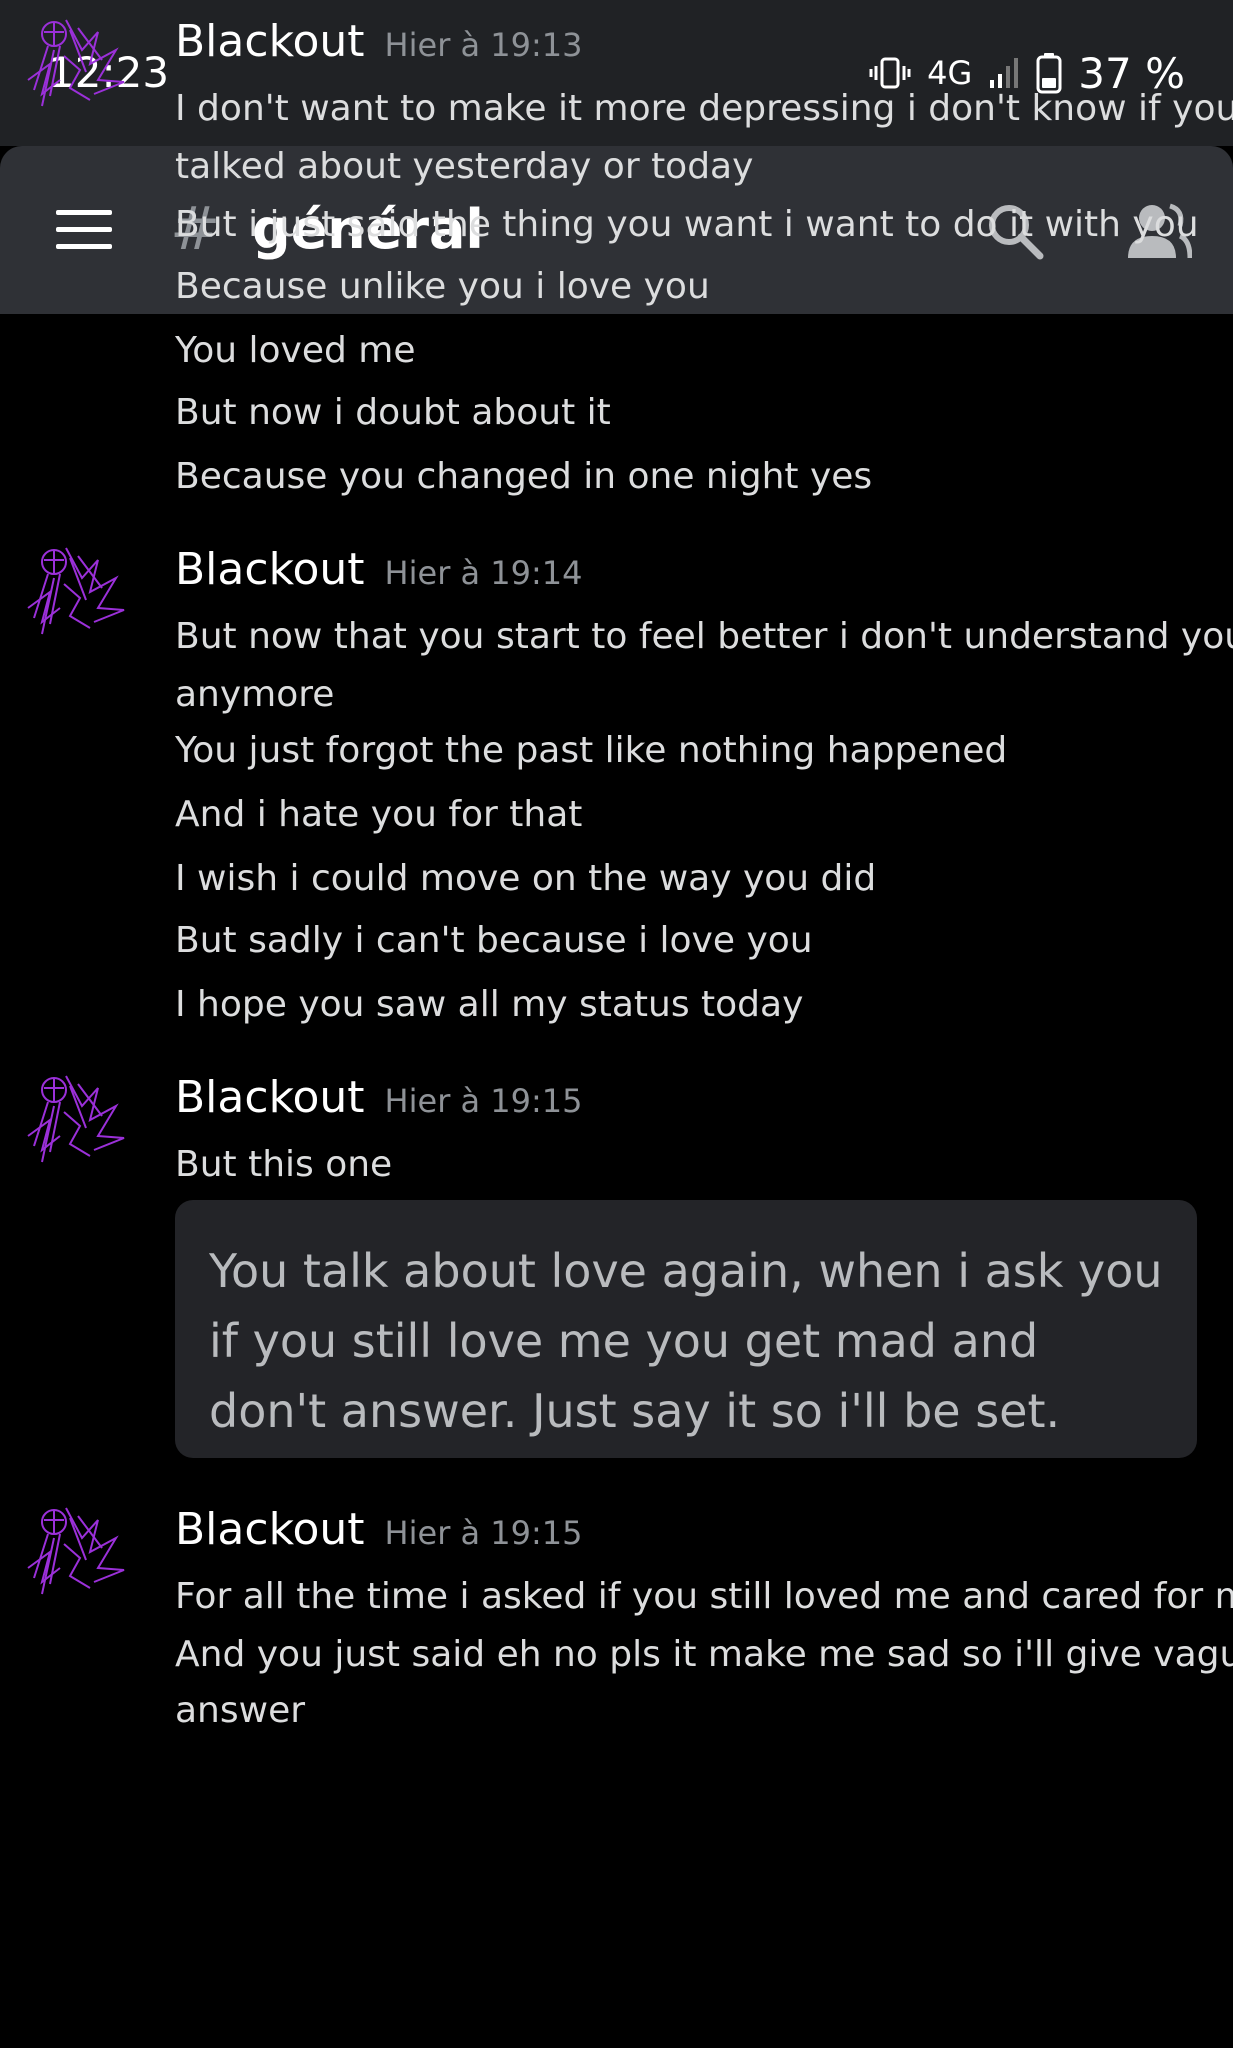 The height and width of the screenshot is (2048, 1233). What do you see at coordinates (393, 412) in the screenshot?
I see `message-line: But now i doubt about it` at bounding box center [393, 412].